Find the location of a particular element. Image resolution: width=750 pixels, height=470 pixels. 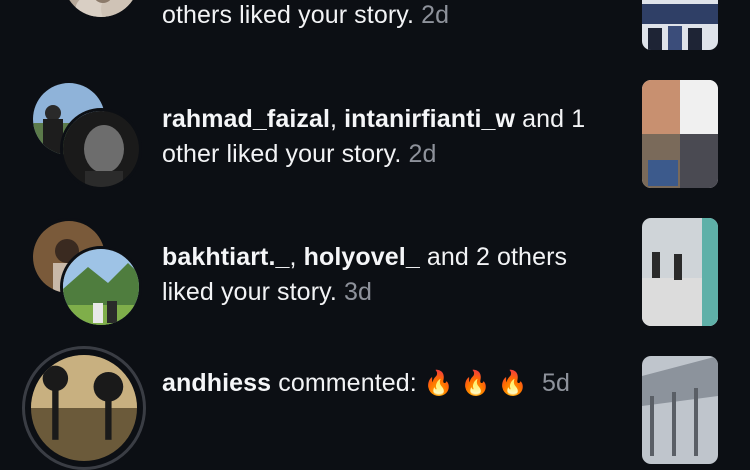

notification-action: commented: is located at coordinates (347, 383).